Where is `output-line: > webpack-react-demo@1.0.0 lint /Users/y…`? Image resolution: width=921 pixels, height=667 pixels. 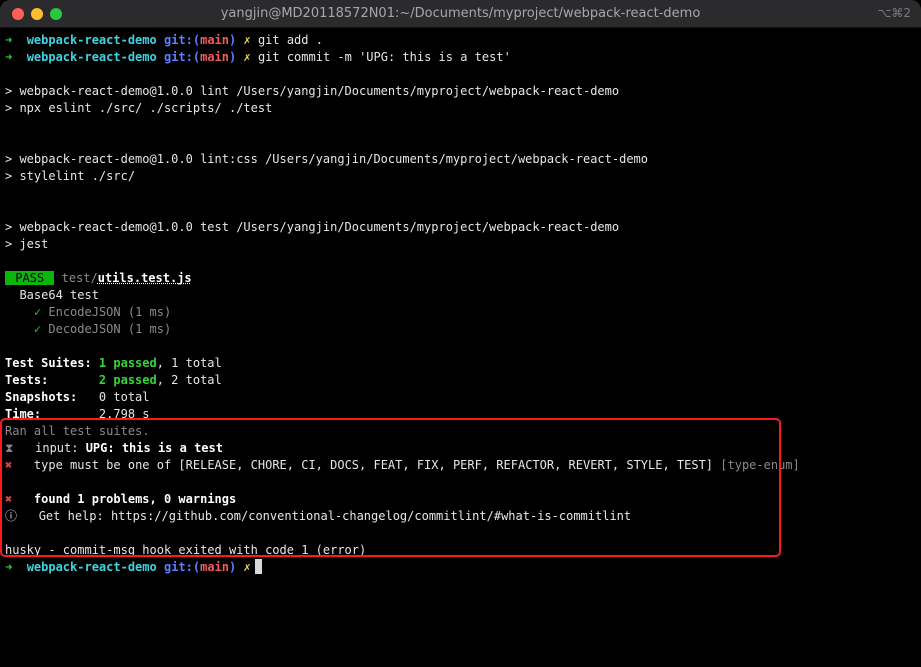 output-line: > webpack-react-demo@1.0.0 lint /Users/y… is located at coordinates (312, 91).